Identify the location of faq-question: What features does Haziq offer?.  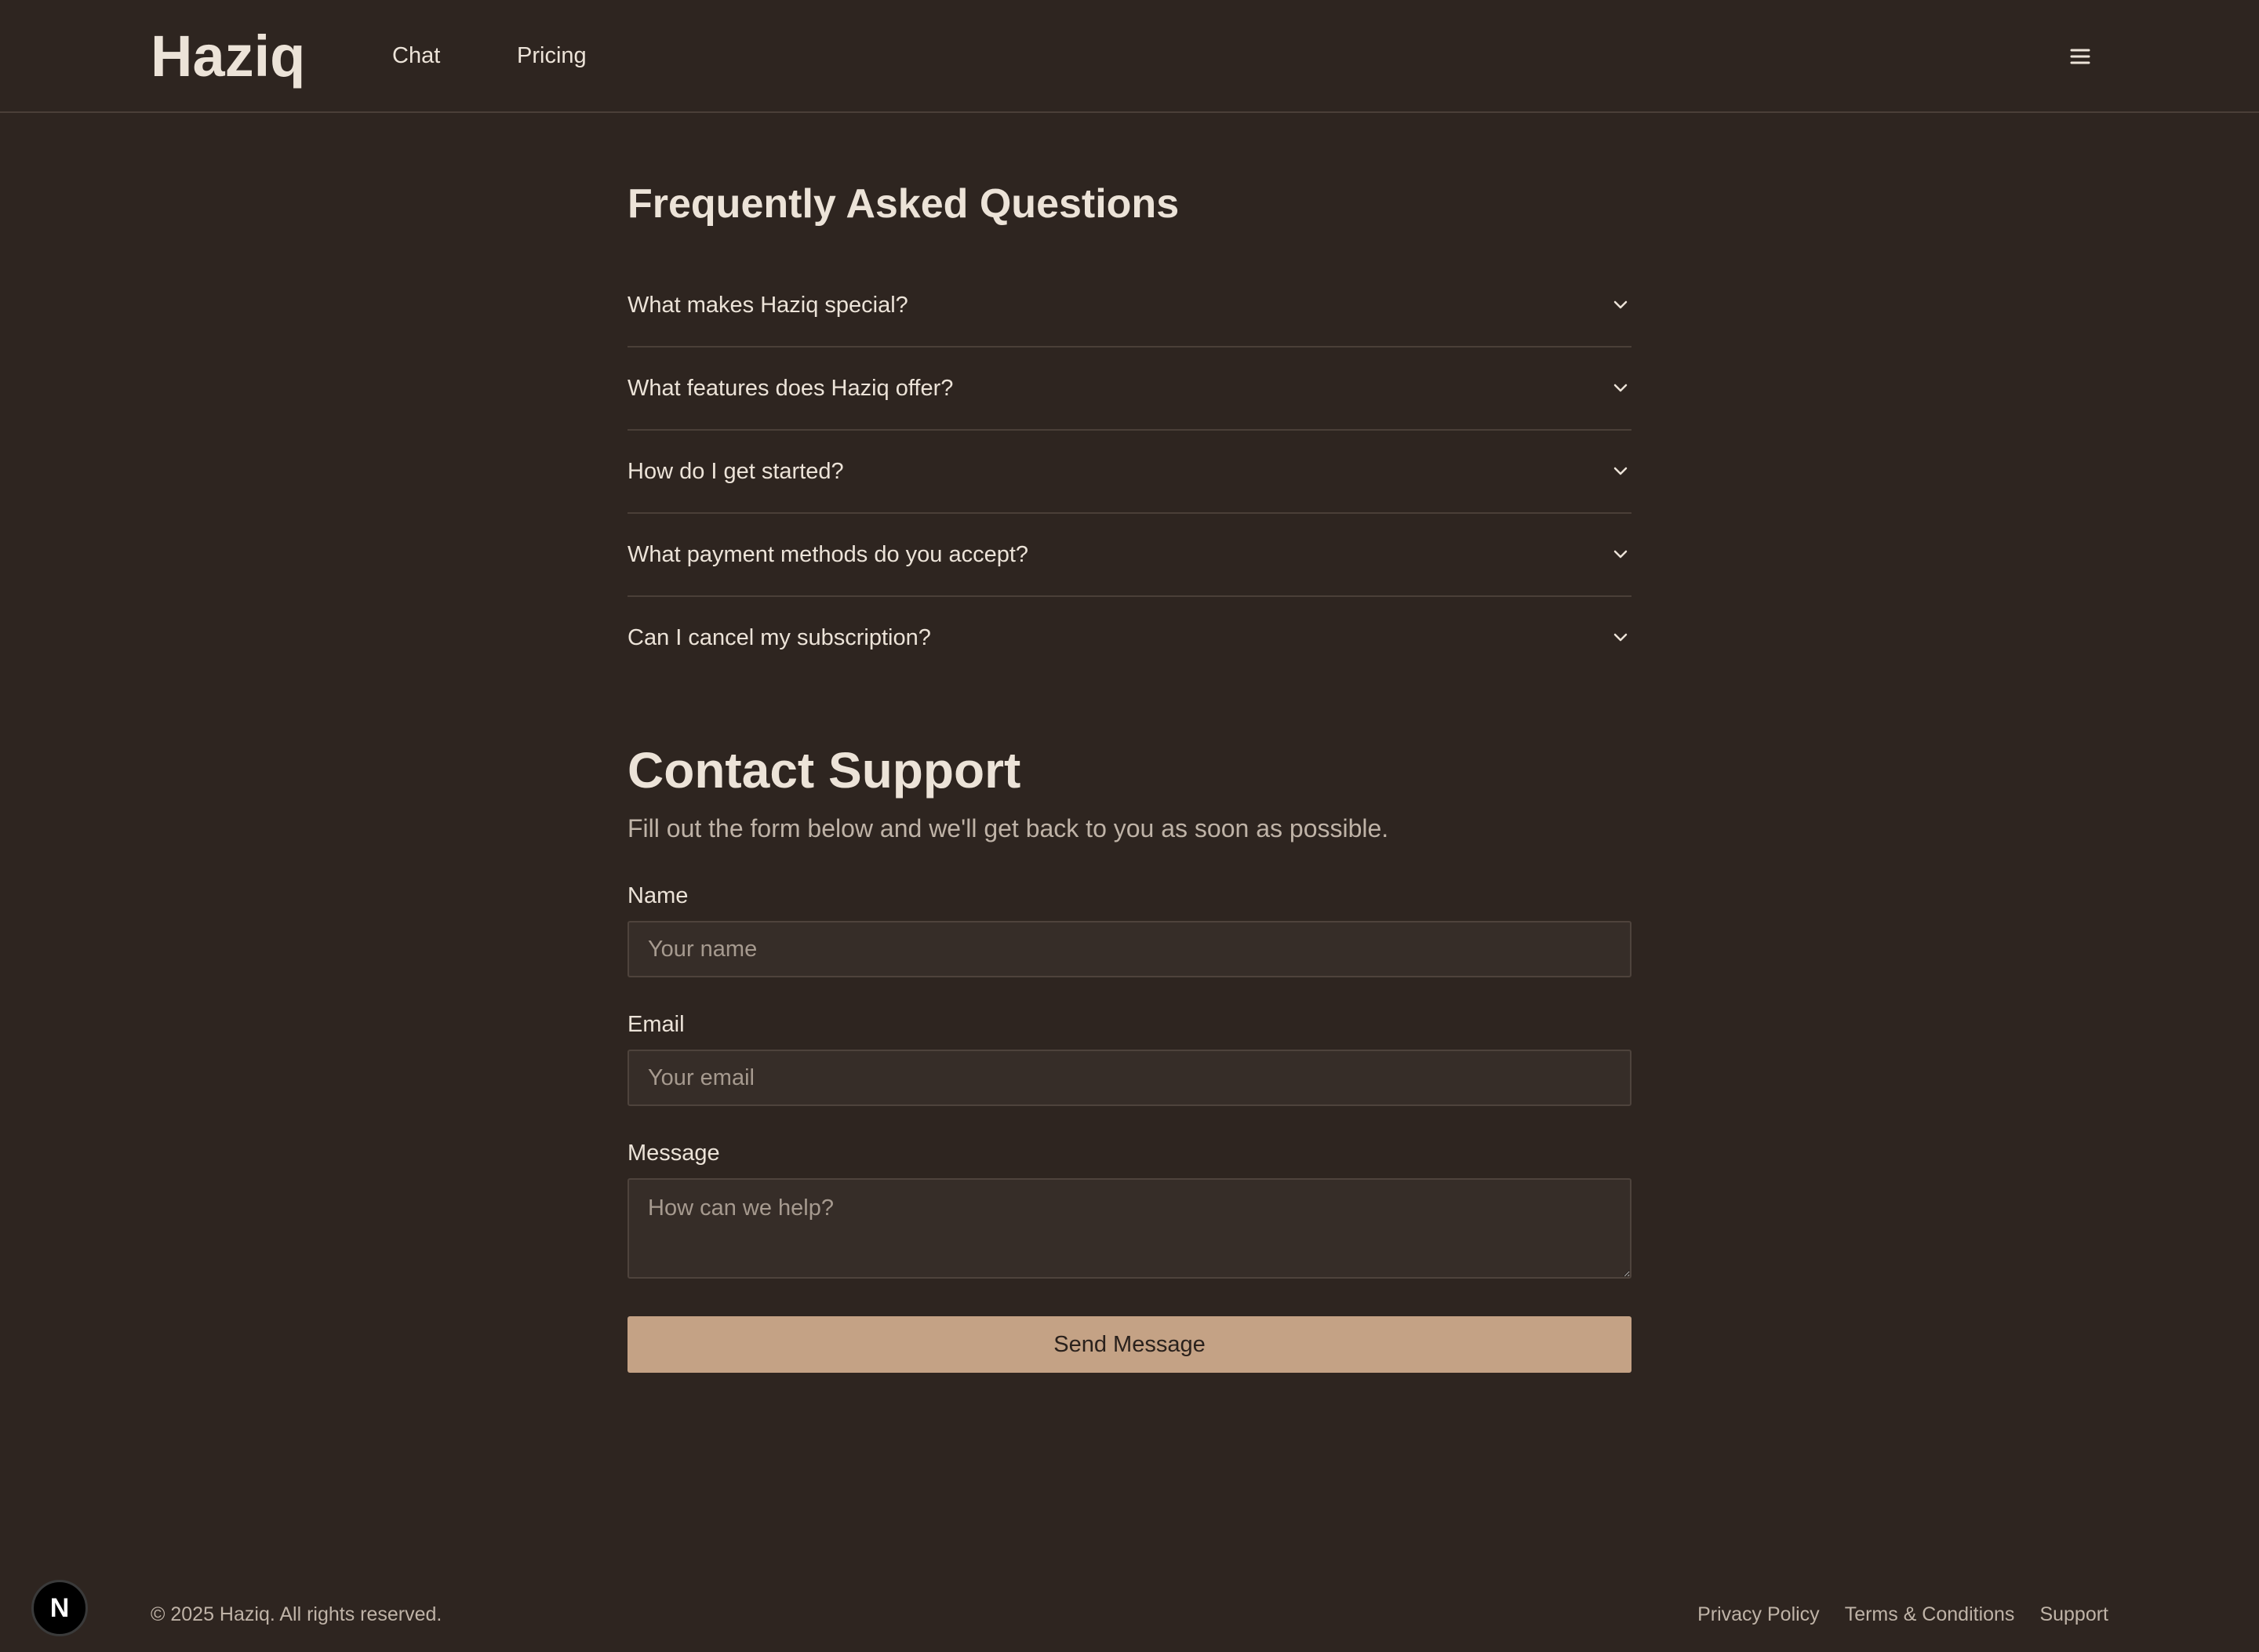
(791, 389).